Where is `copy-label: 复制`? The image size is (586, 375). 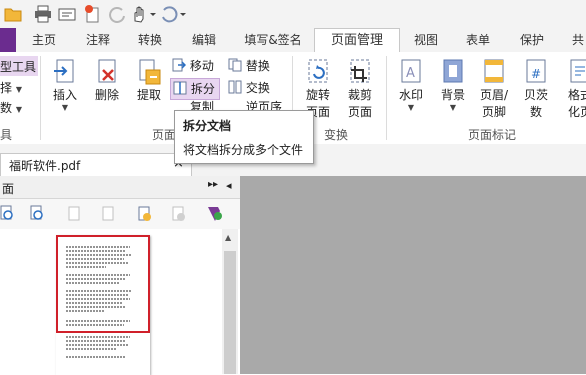
copy-label: 复制 is located at coordinates (202, 105).